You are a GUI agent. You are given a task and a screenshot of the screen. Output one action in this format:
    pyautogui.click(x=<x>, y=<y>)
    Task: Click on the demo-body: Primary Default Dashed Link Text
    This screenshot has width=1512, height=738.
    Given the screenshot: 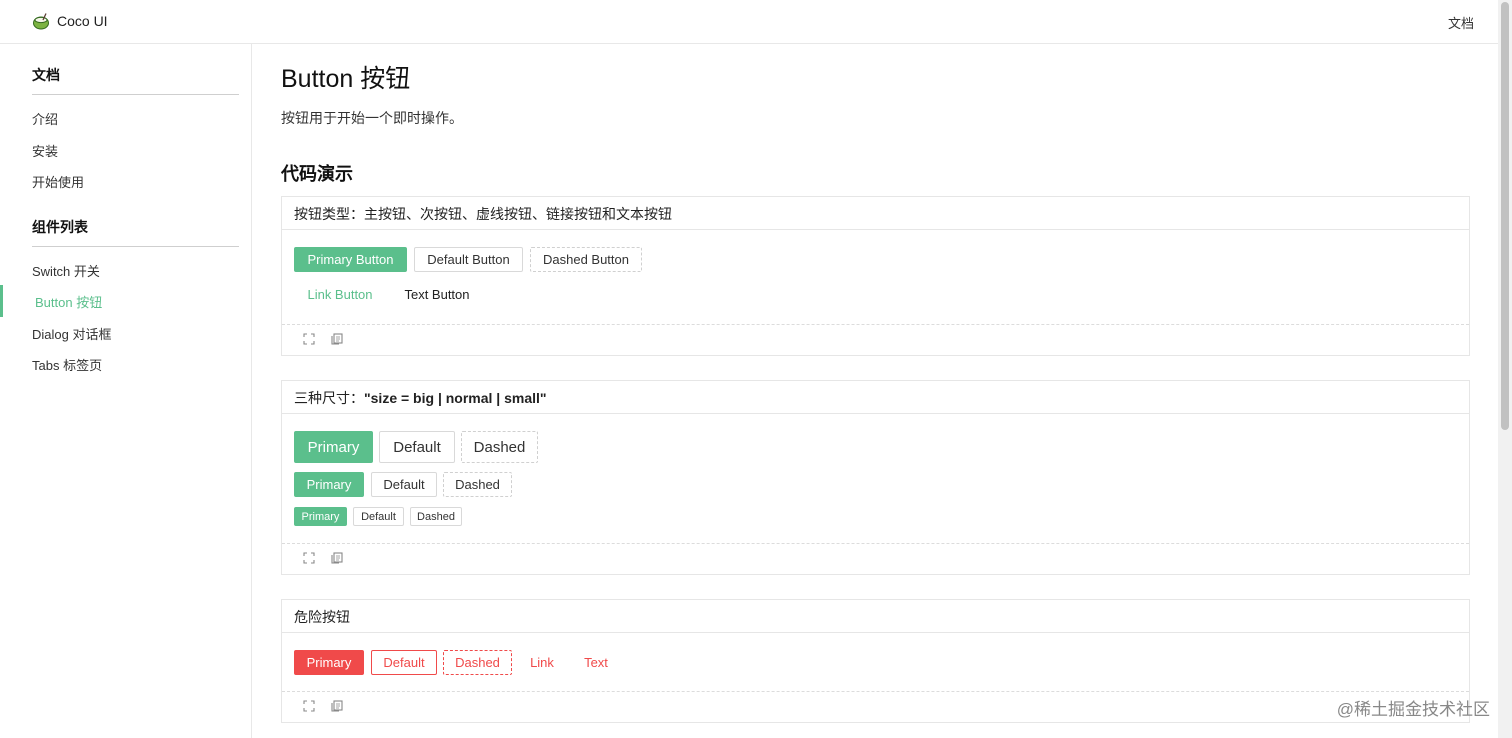 What is the action you would take?
    pyautogui.click(x=875, y=662)
    